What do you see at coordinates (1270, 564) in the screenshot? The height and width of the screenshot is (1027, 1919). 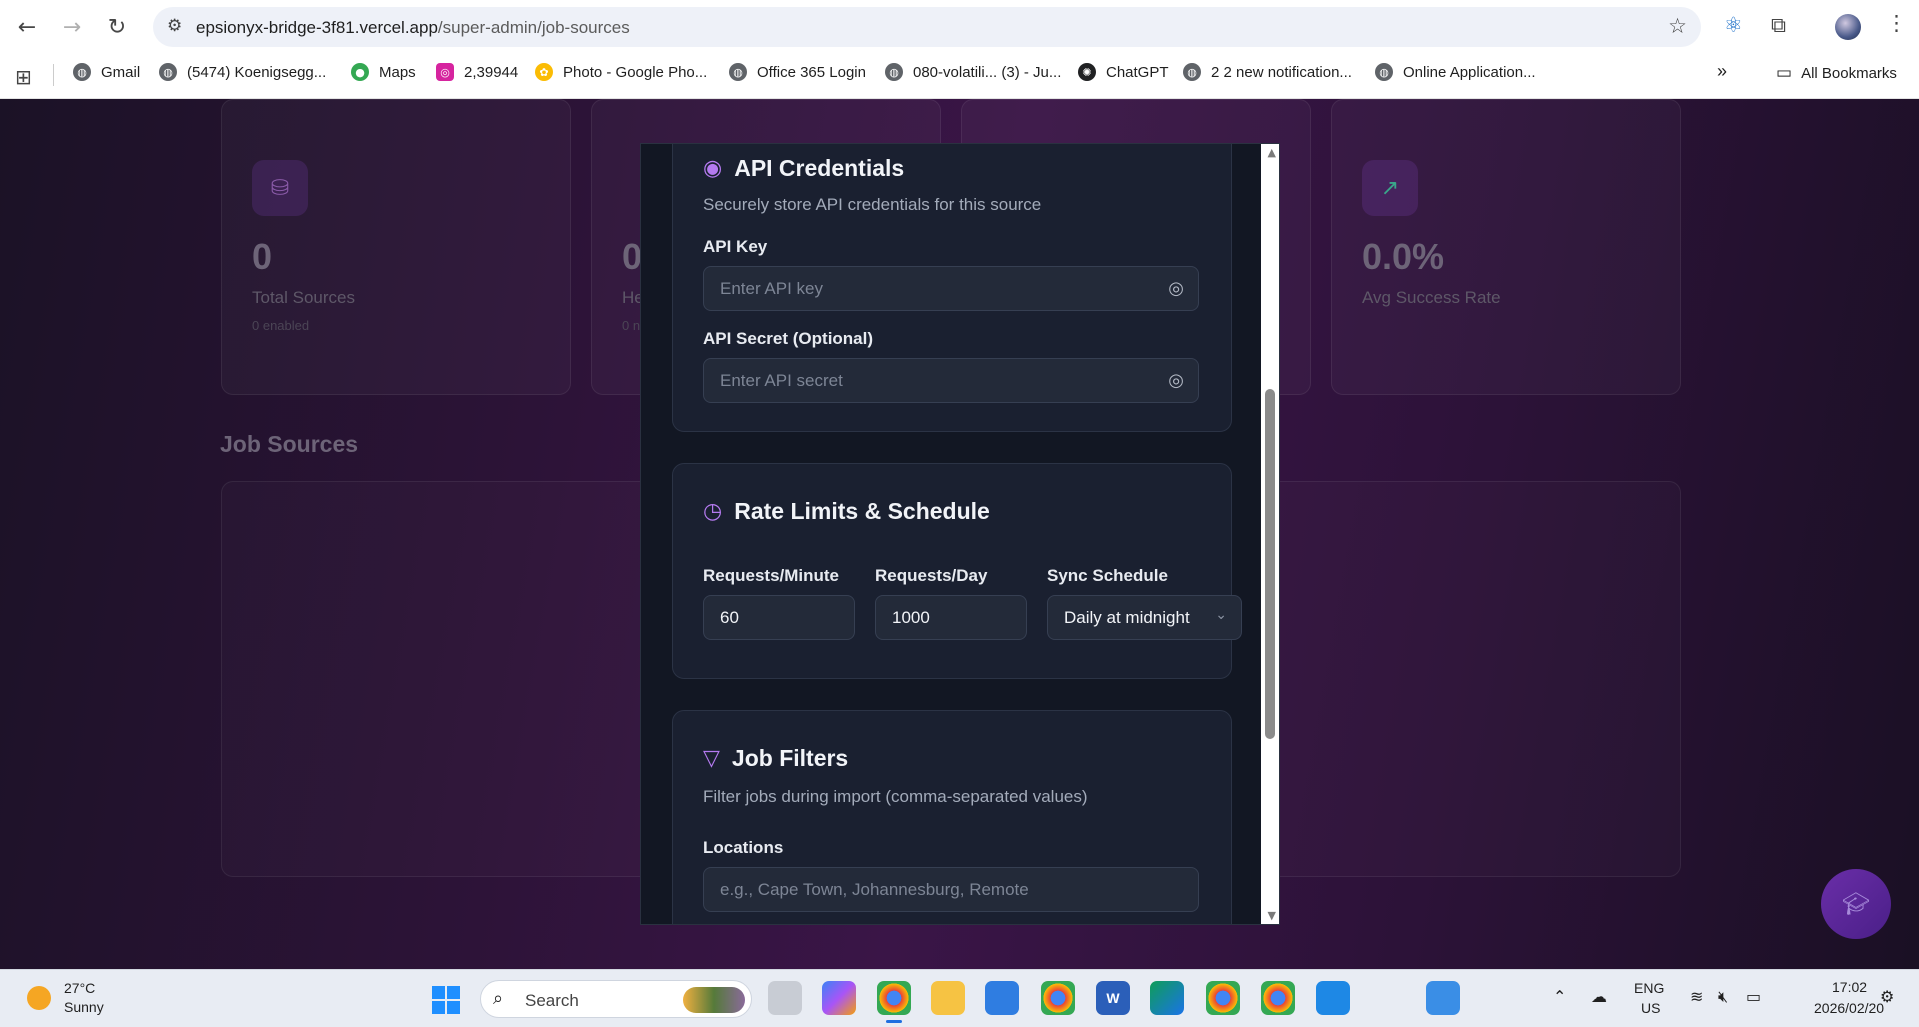 I see `scrollbar-thumb` at bounding box center [1270, 564].